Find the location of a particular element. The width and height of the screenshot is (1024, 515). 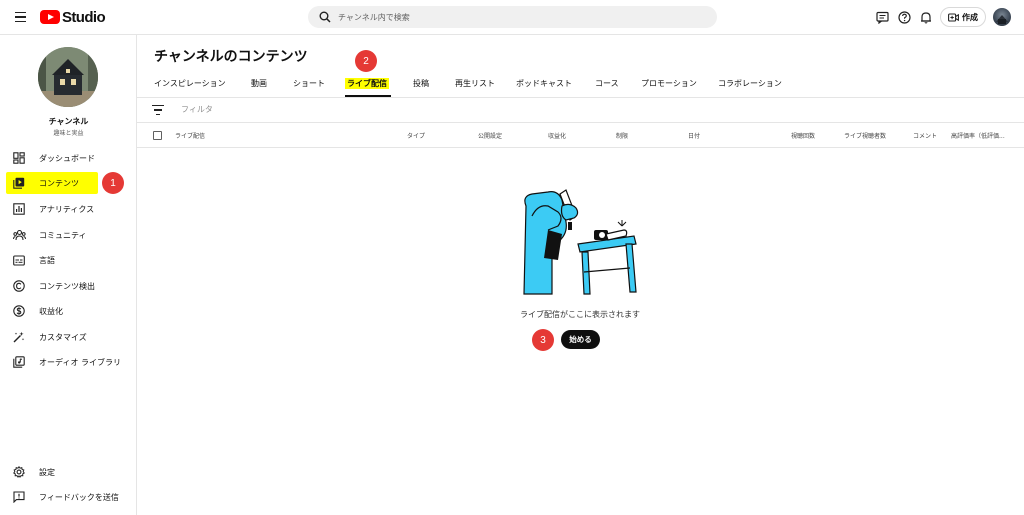

help-icon is located at coordinates (904, 17).